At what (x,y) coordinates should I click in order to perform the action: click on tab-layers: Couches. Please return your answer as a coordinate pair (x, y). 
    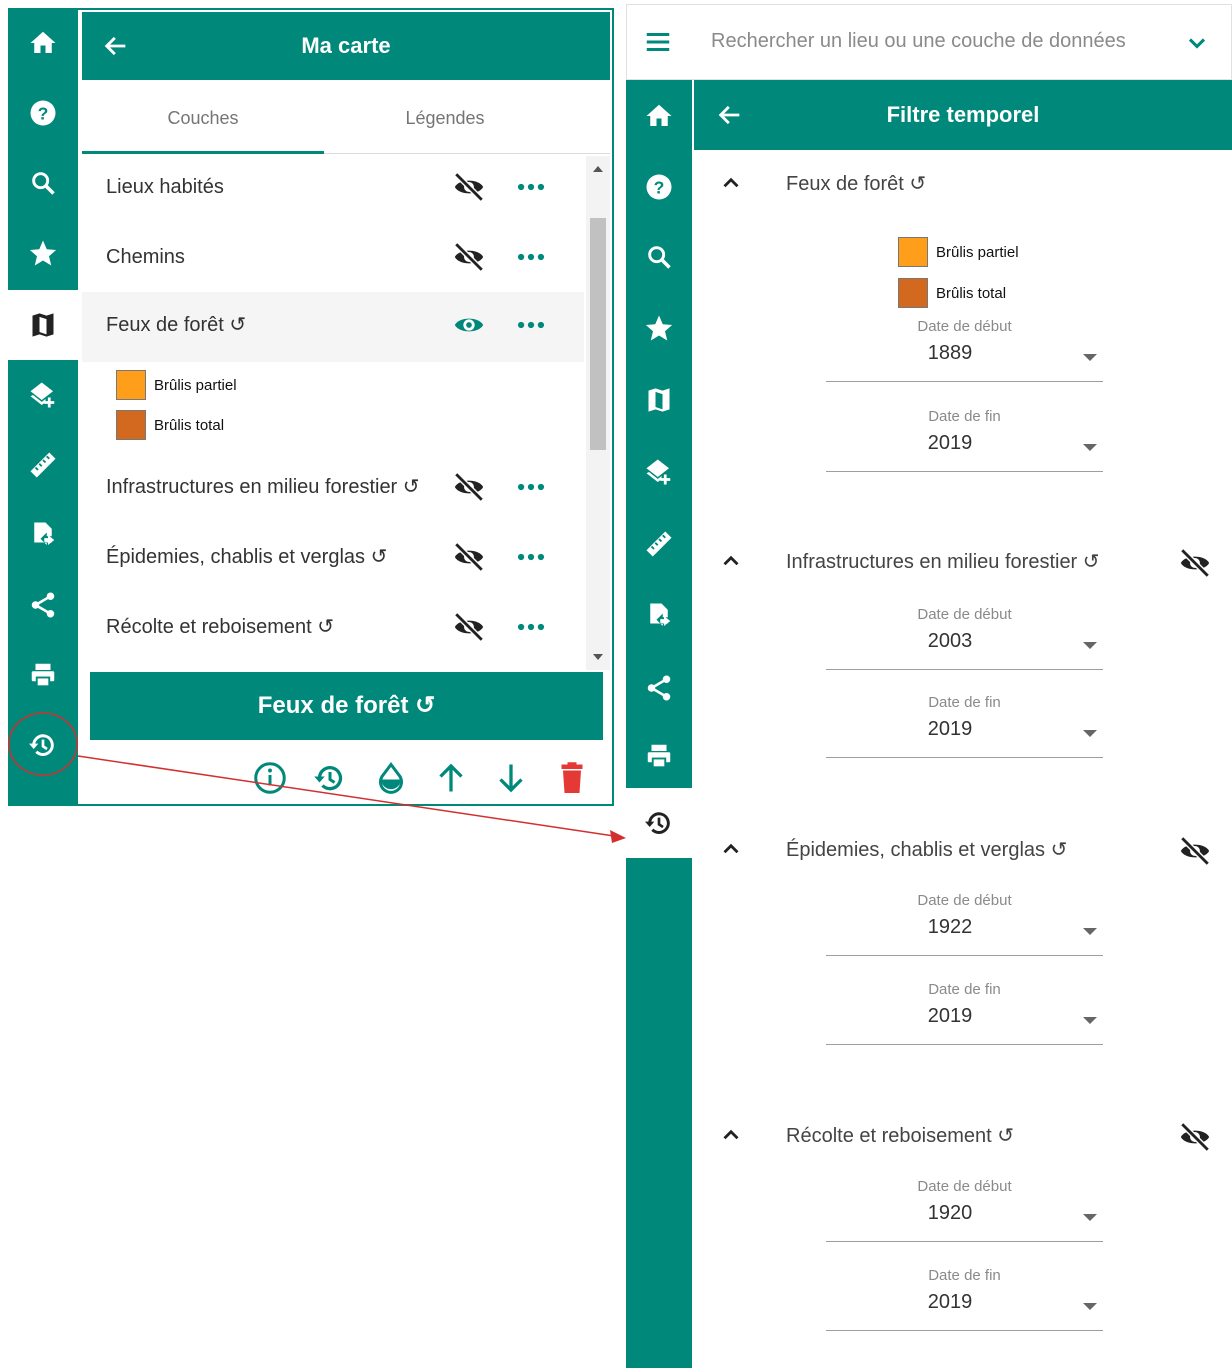
    Looking at the image, I should click on (203, 118).